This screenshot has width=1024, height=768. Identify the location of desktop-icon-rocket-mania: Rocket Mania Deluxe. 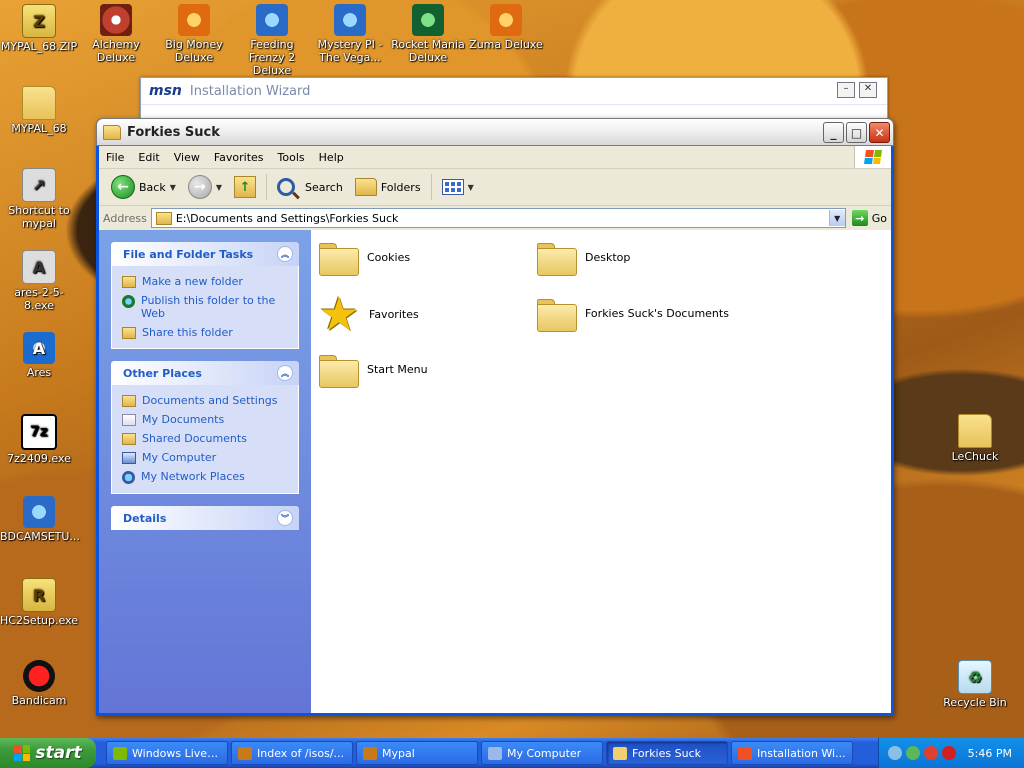
(428, 34).